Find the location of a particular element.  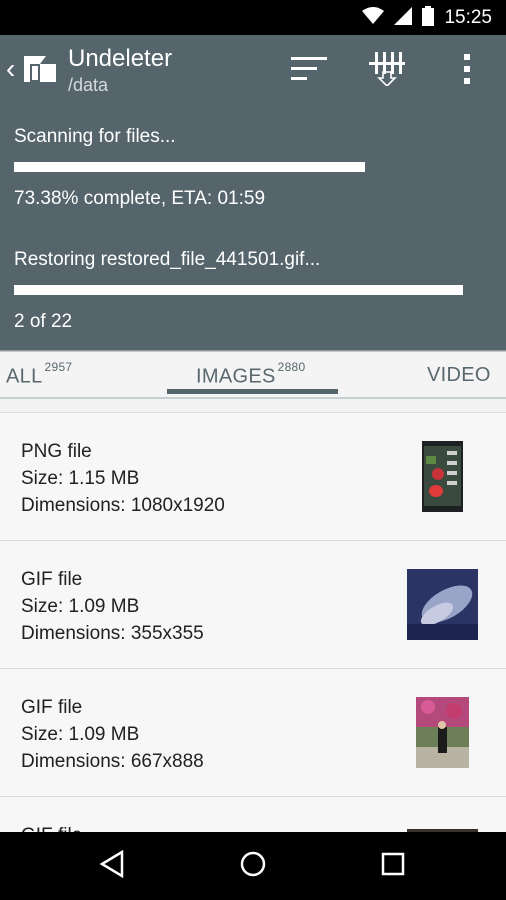

tab-images: IMAGES 2880 is located at coordinates (251, 374).